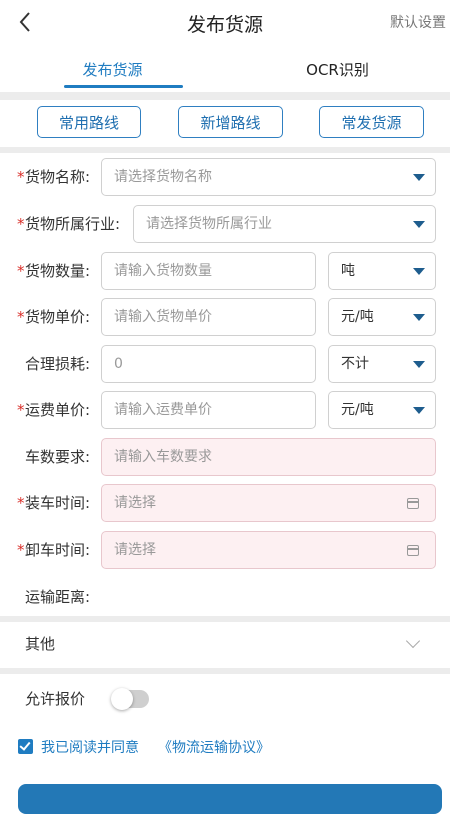 This screenshot has height=814, width=450. What do you see at coordinates (58, 364) in the screenshot?
I see `loss-label: 合理损耗:` at bounding box center [58, 364].